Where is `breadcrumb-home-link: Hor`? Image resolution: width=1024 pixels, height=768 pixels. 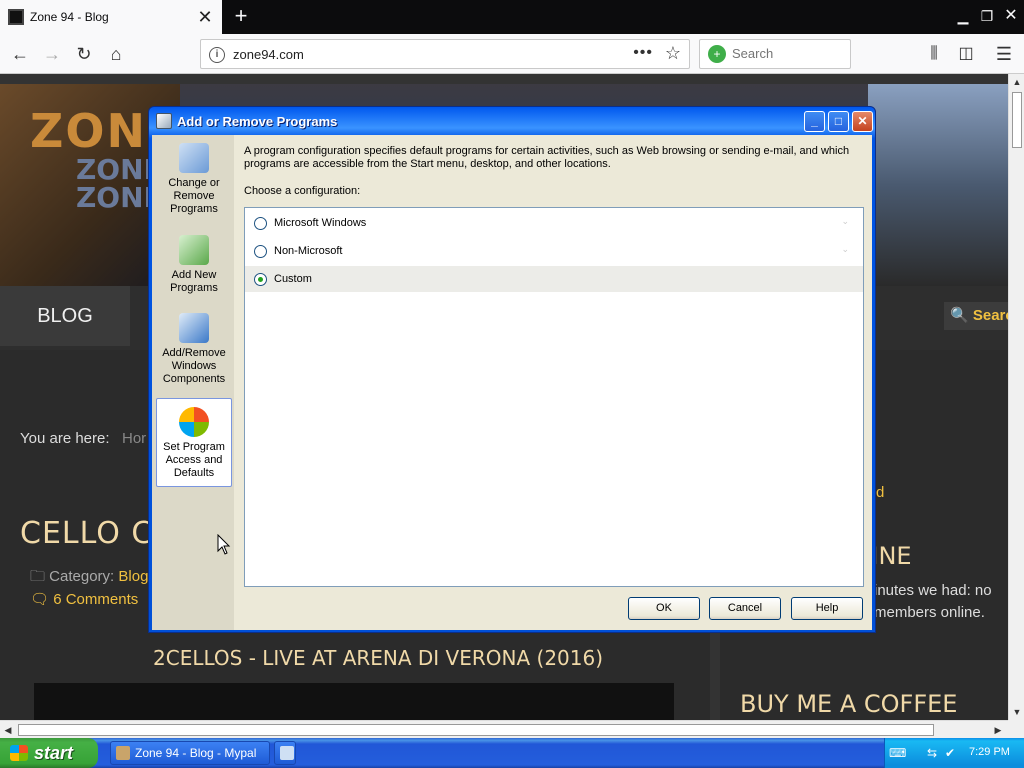 breadcrumb-home-link: Hor is located at coordinates (134, 438).